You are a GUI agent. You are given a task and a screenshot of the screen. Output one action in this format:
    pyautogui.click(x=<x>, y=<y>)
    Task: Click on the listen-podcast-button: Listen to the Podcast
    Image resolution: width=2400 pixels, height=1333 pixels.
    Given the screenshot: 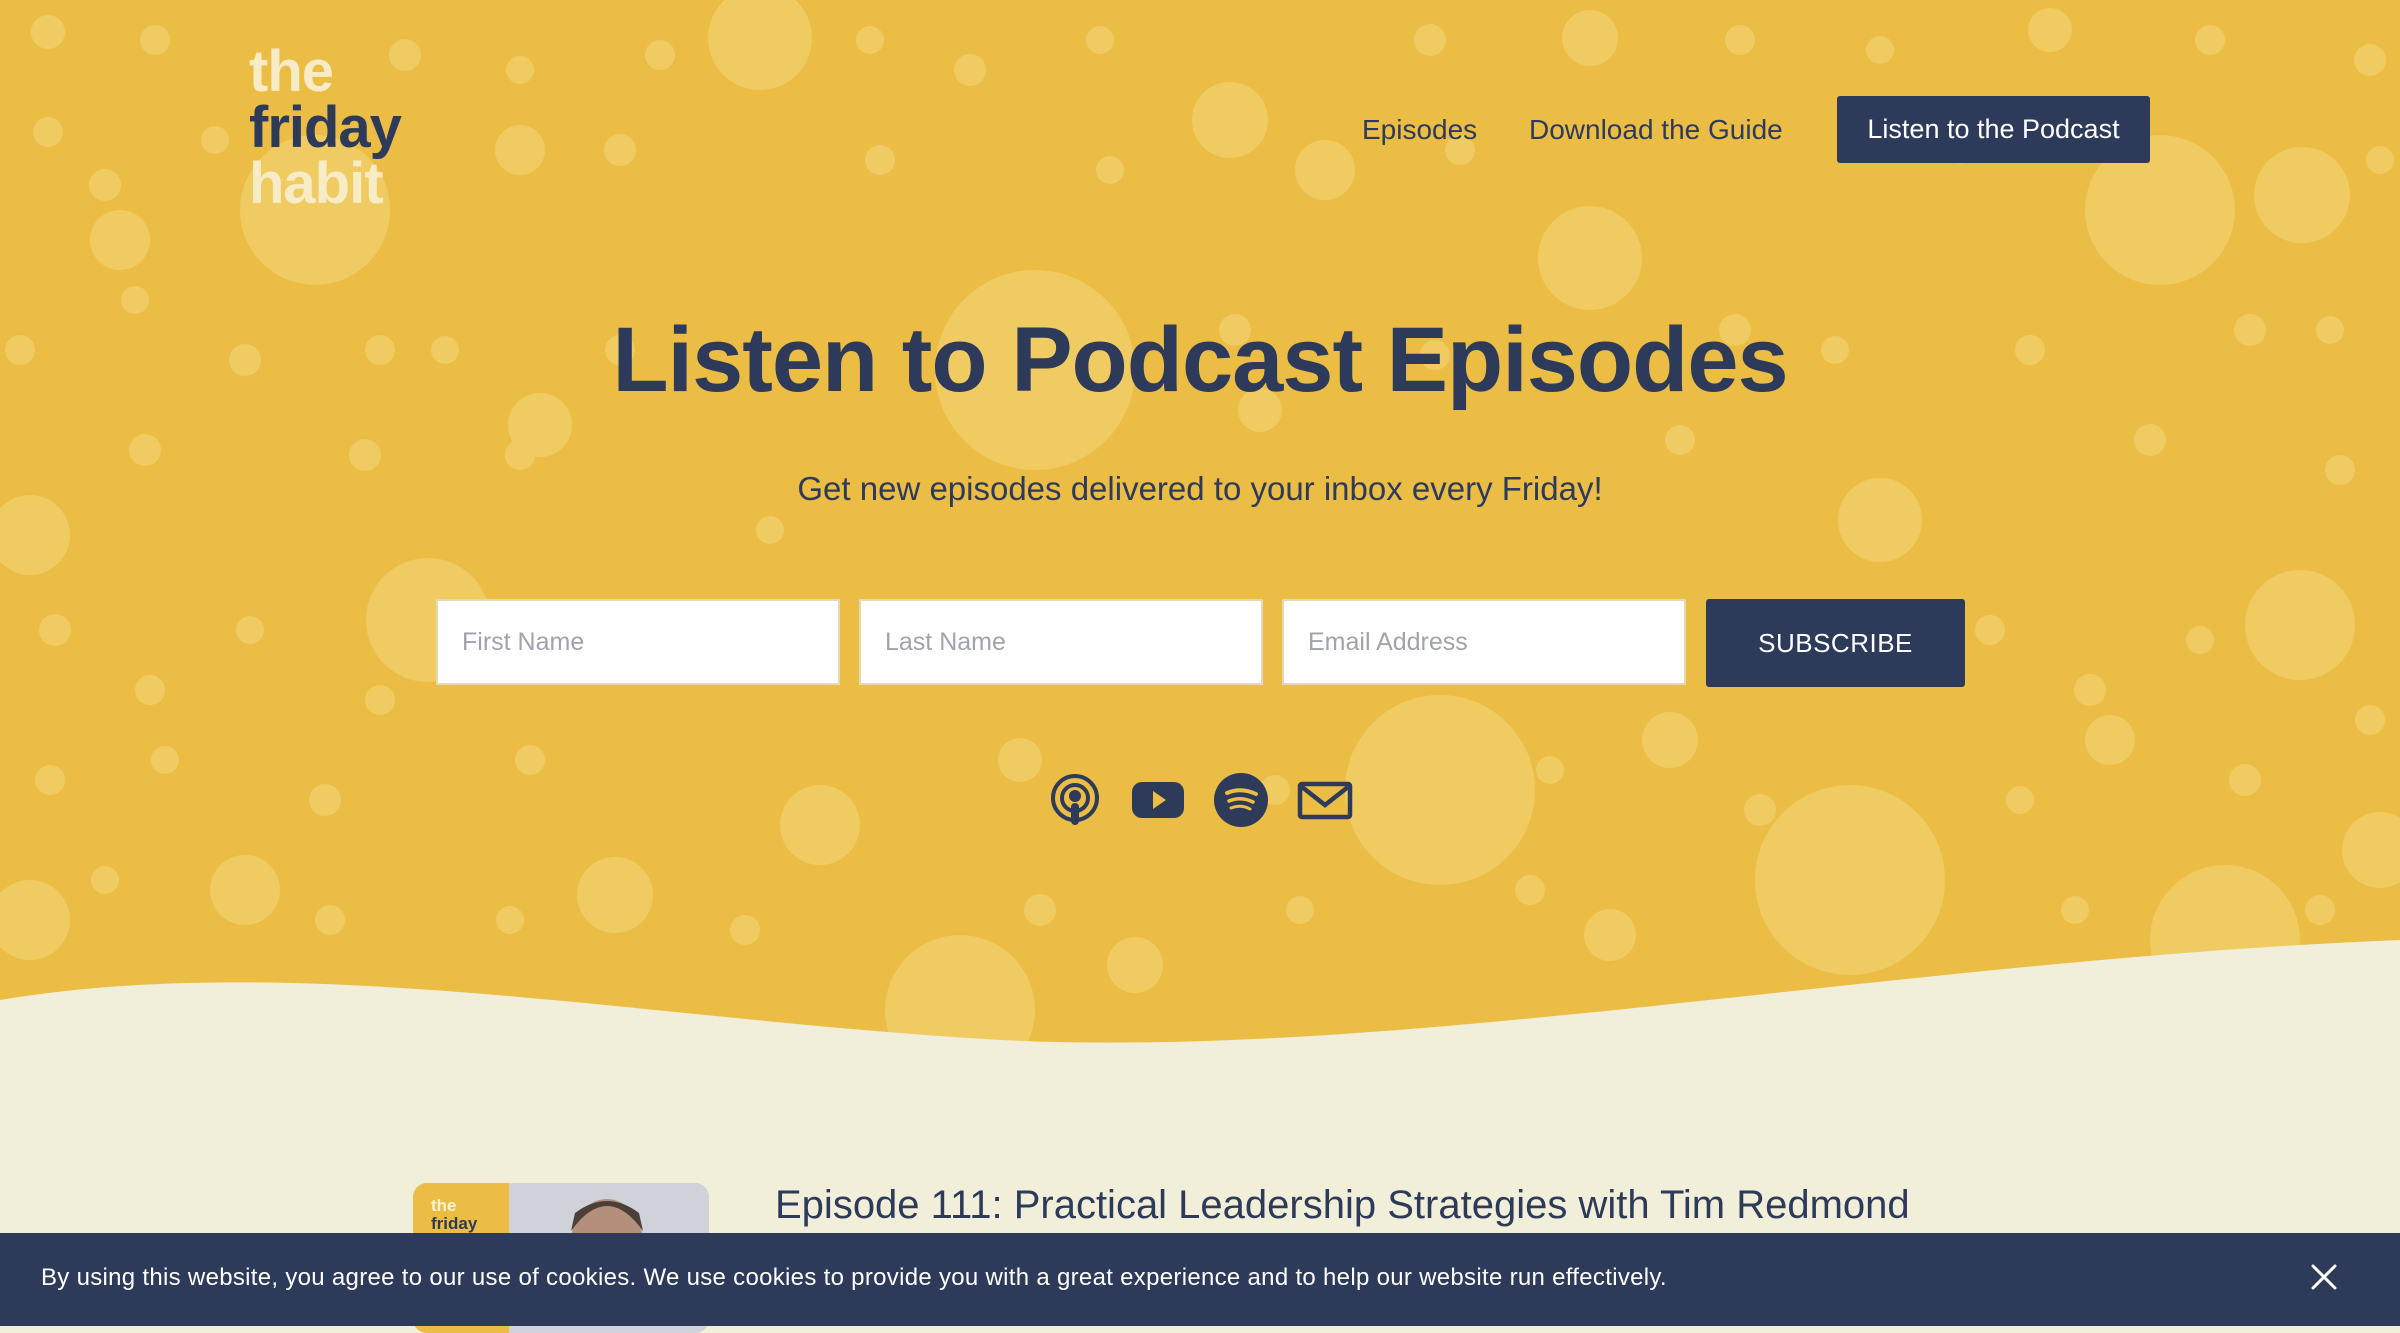 What is the action you would take?
    pyautogui.click(x=1993, y=129)
    